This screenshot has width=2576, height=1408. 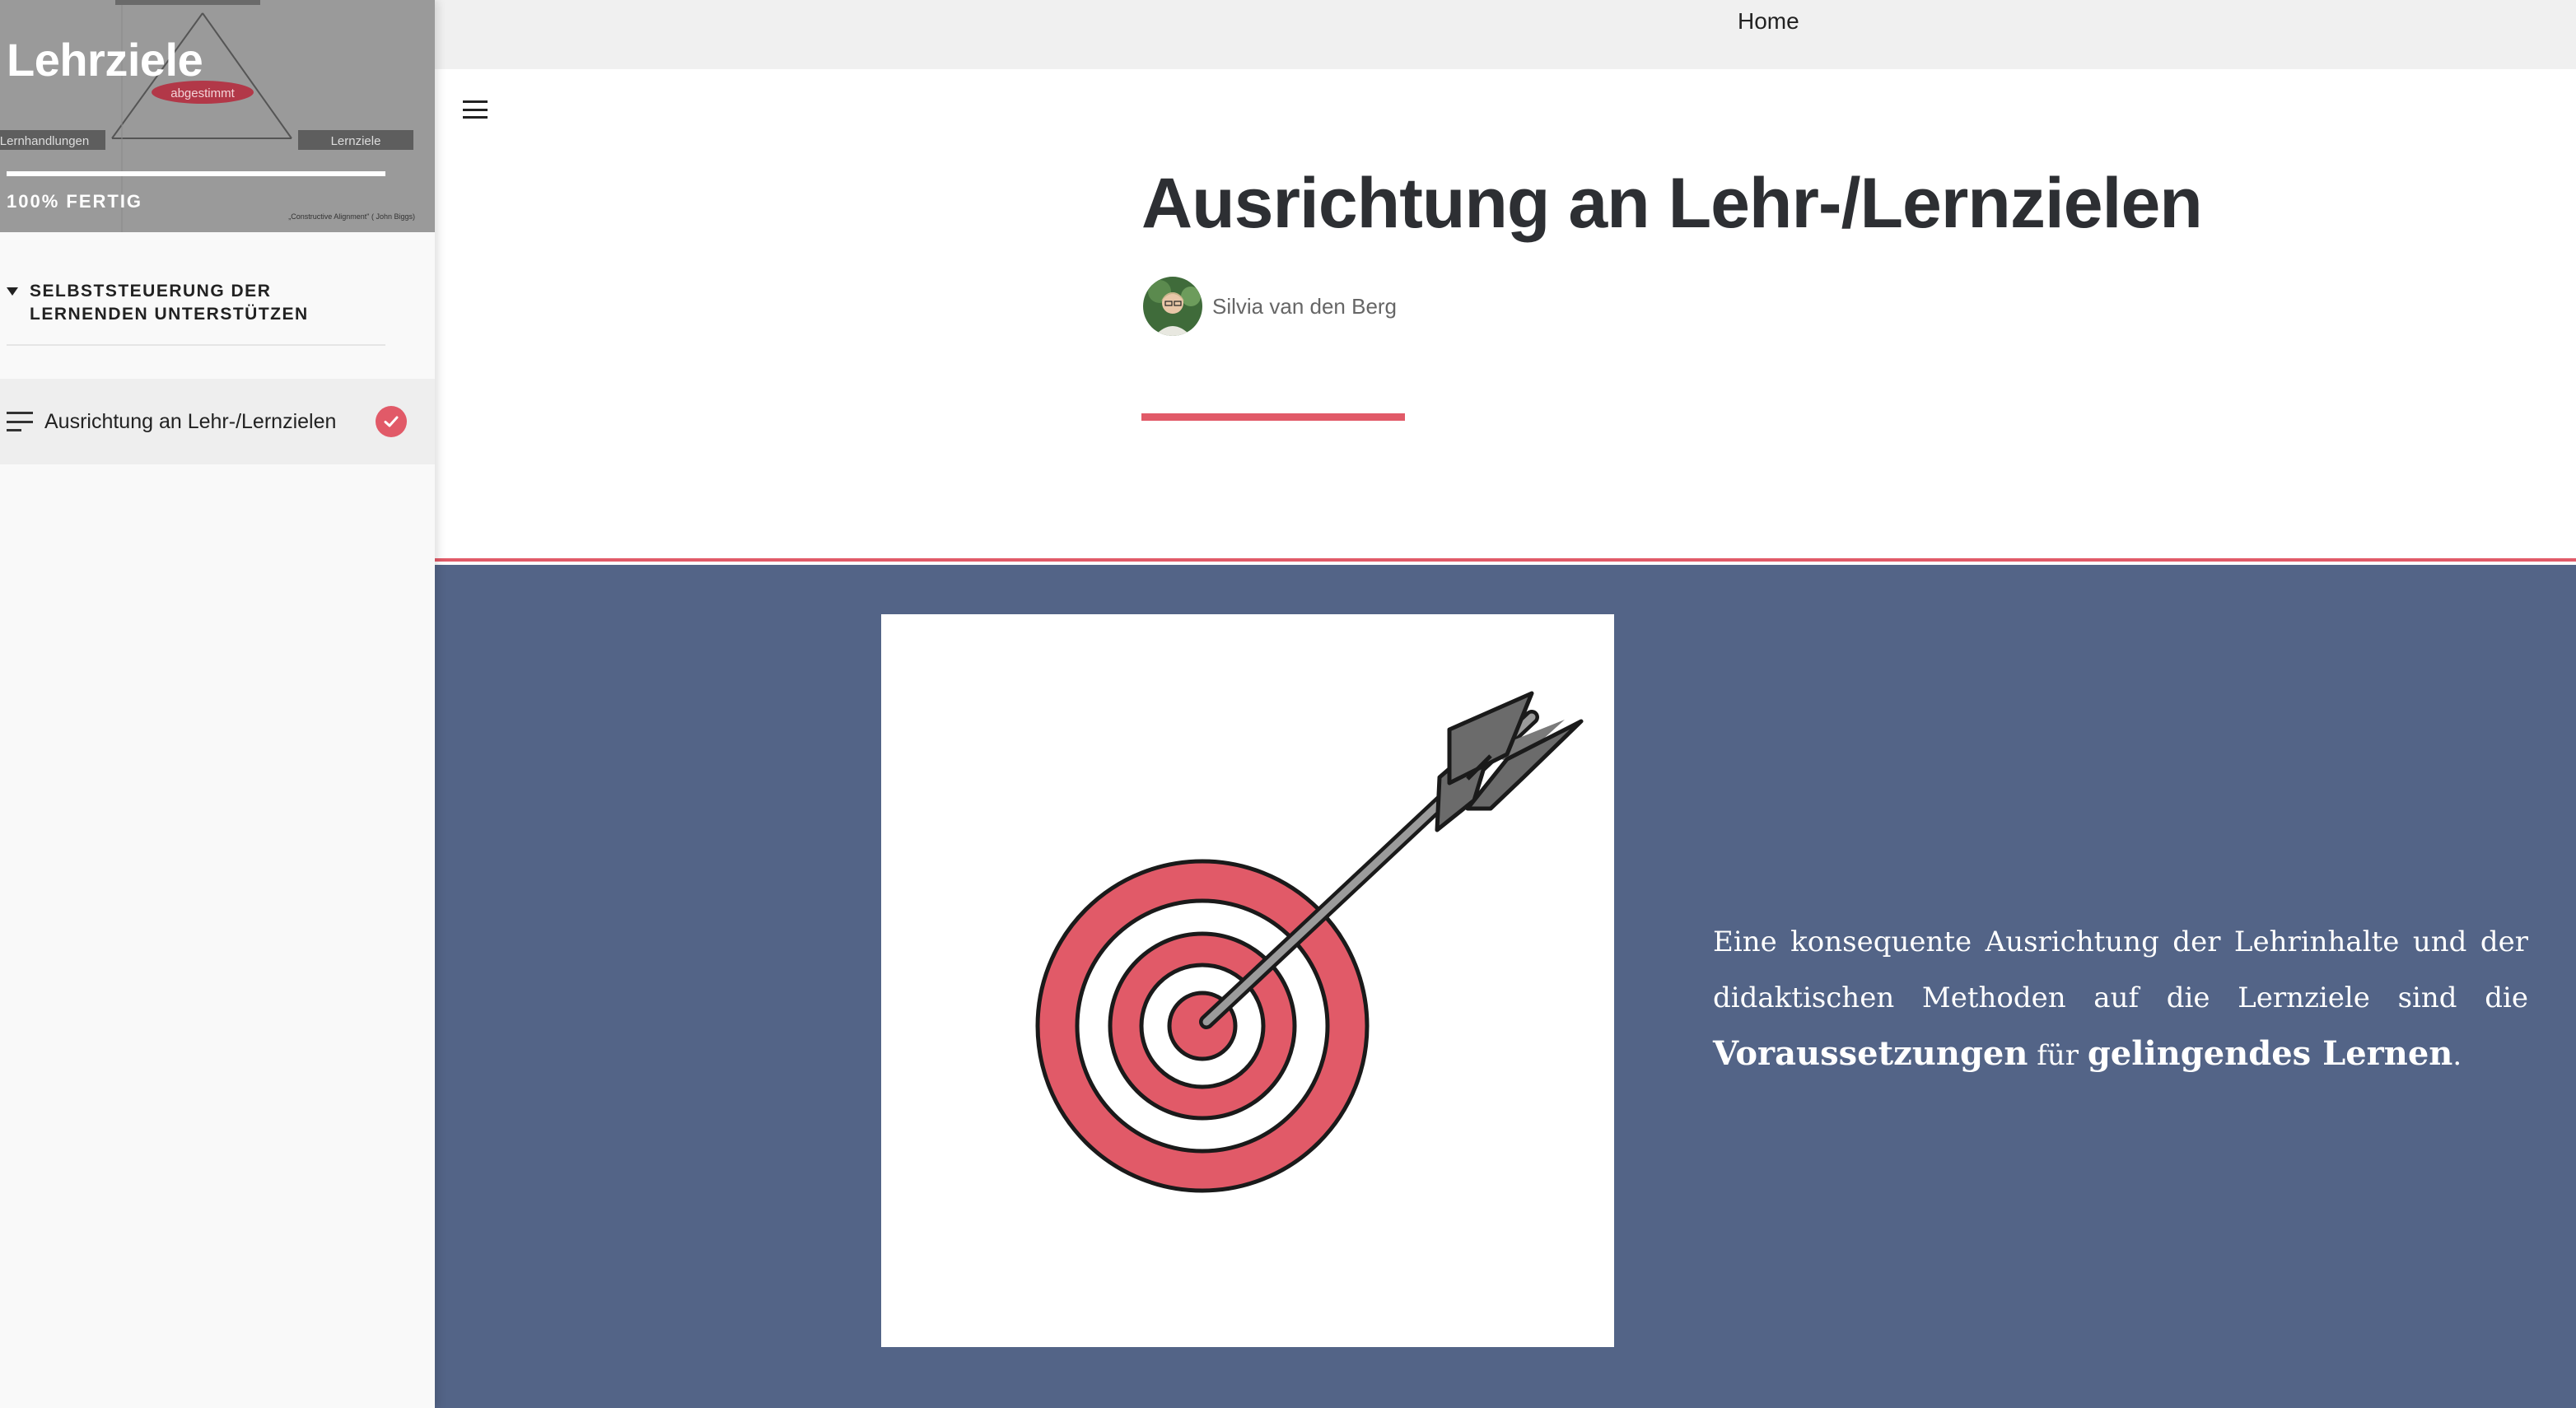 I want to click on progress-fill, so click(x=196, y=174).